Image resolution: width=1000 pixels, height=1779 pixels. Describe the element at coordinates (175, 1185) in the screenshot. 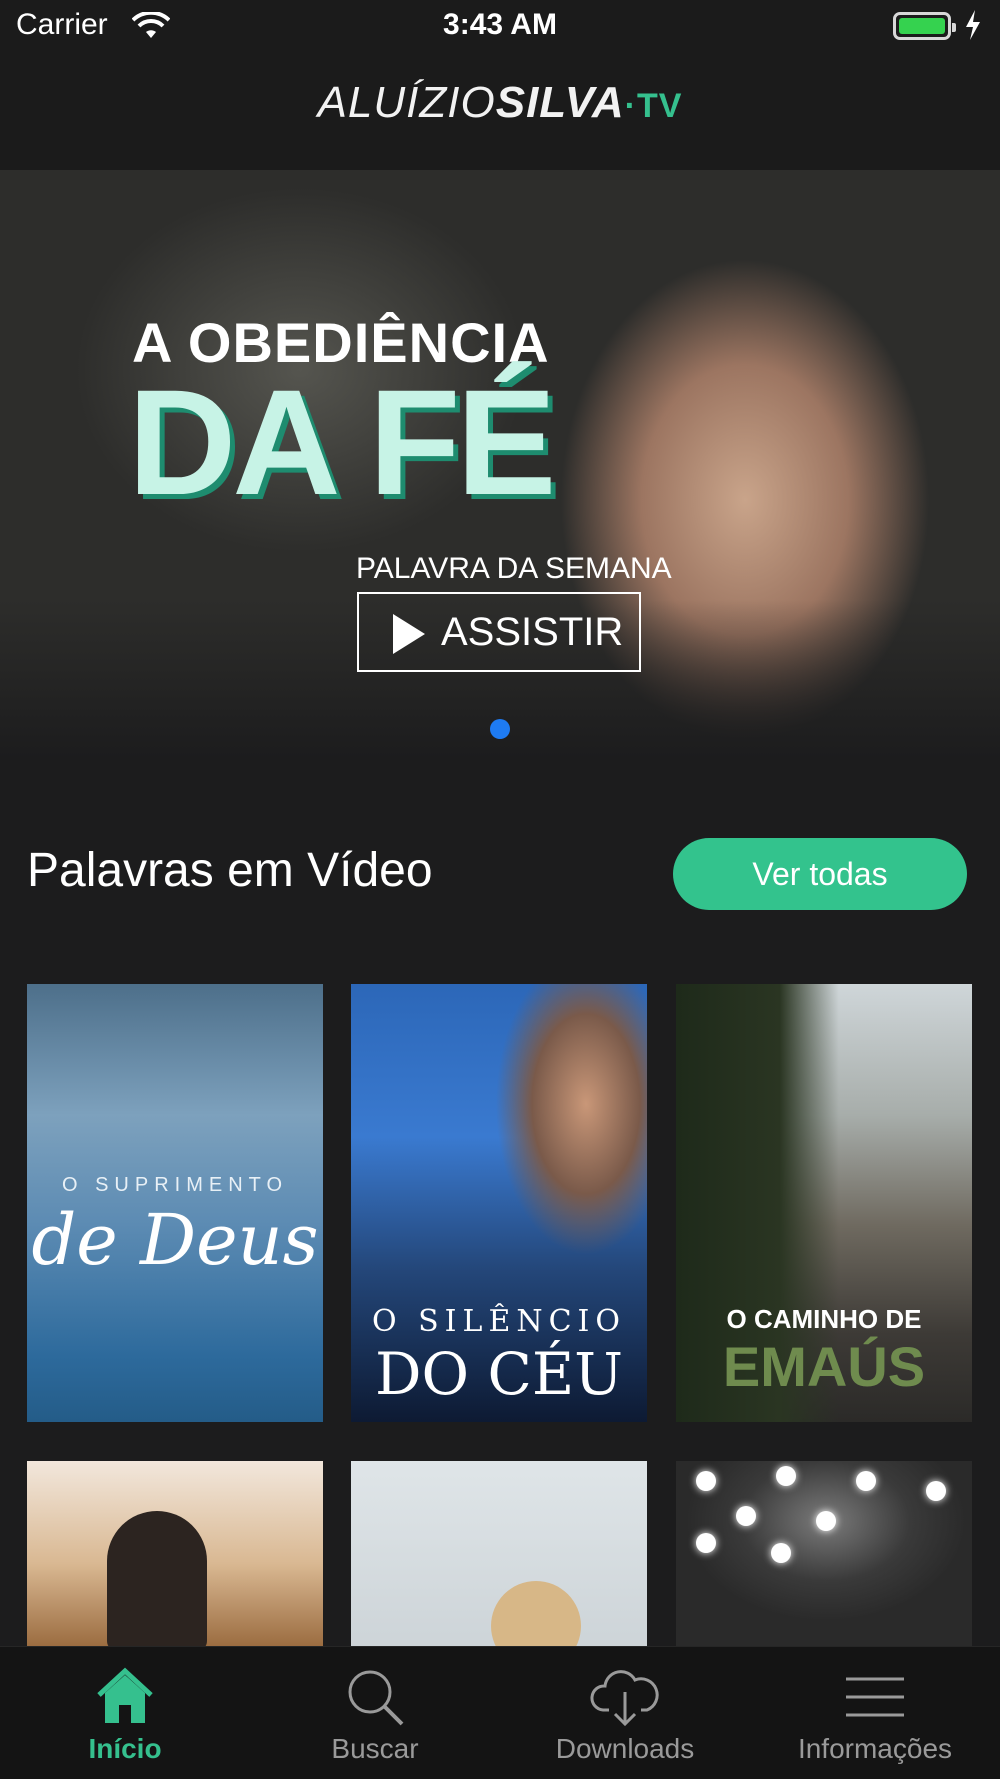

I see `video-title-top: O SUPRIMENTO` at that location.